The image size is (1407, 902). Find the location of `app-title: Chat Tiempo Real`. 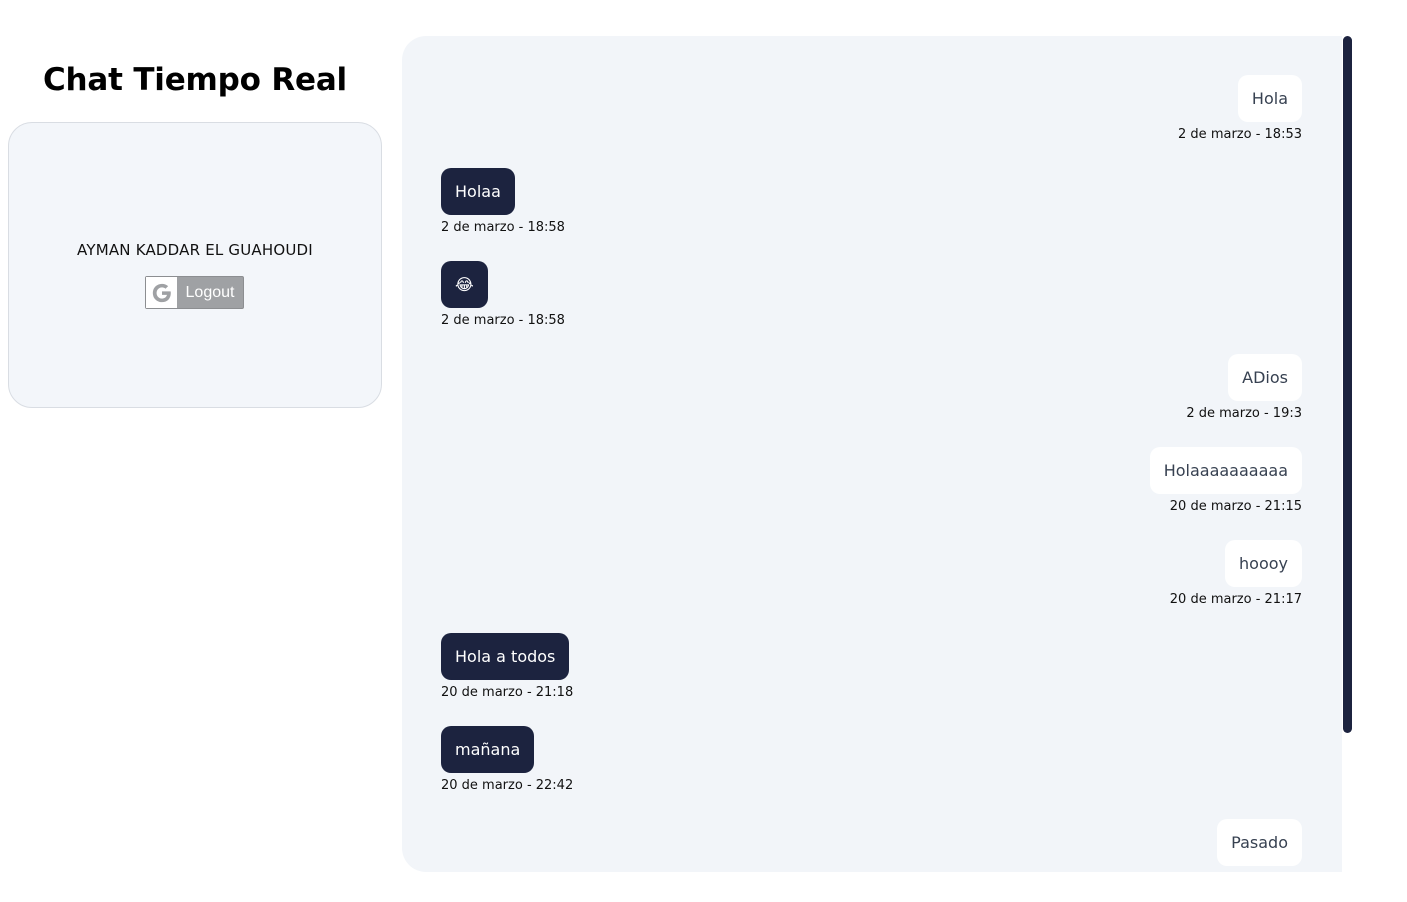

app-title: Chat Tiempo Real is located at coordinates (195, 80).